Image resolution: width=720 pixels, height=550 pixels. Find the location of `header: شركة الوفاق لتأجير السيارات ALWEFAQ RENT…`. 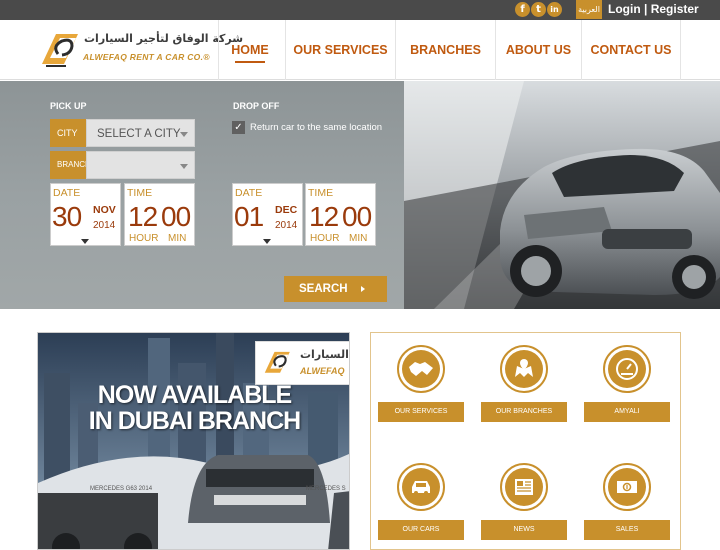

header: شركة الوفاق لتأجير السيارات ALWEFAQ RENT… is located at coordinates (360, 50).